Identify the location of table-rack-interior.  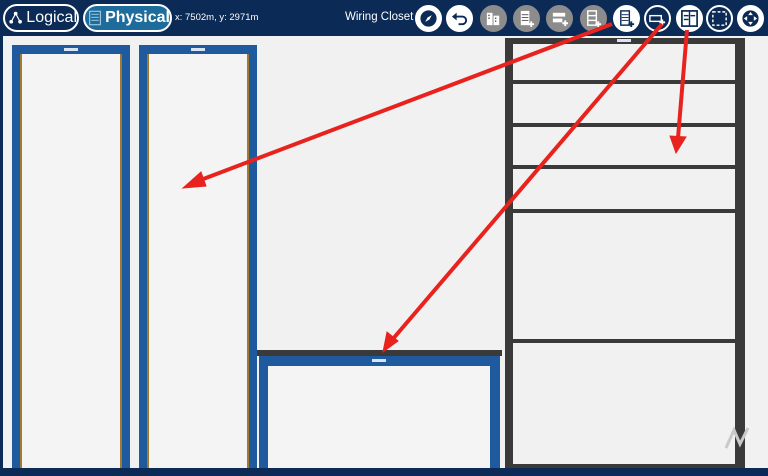
(379, 418).